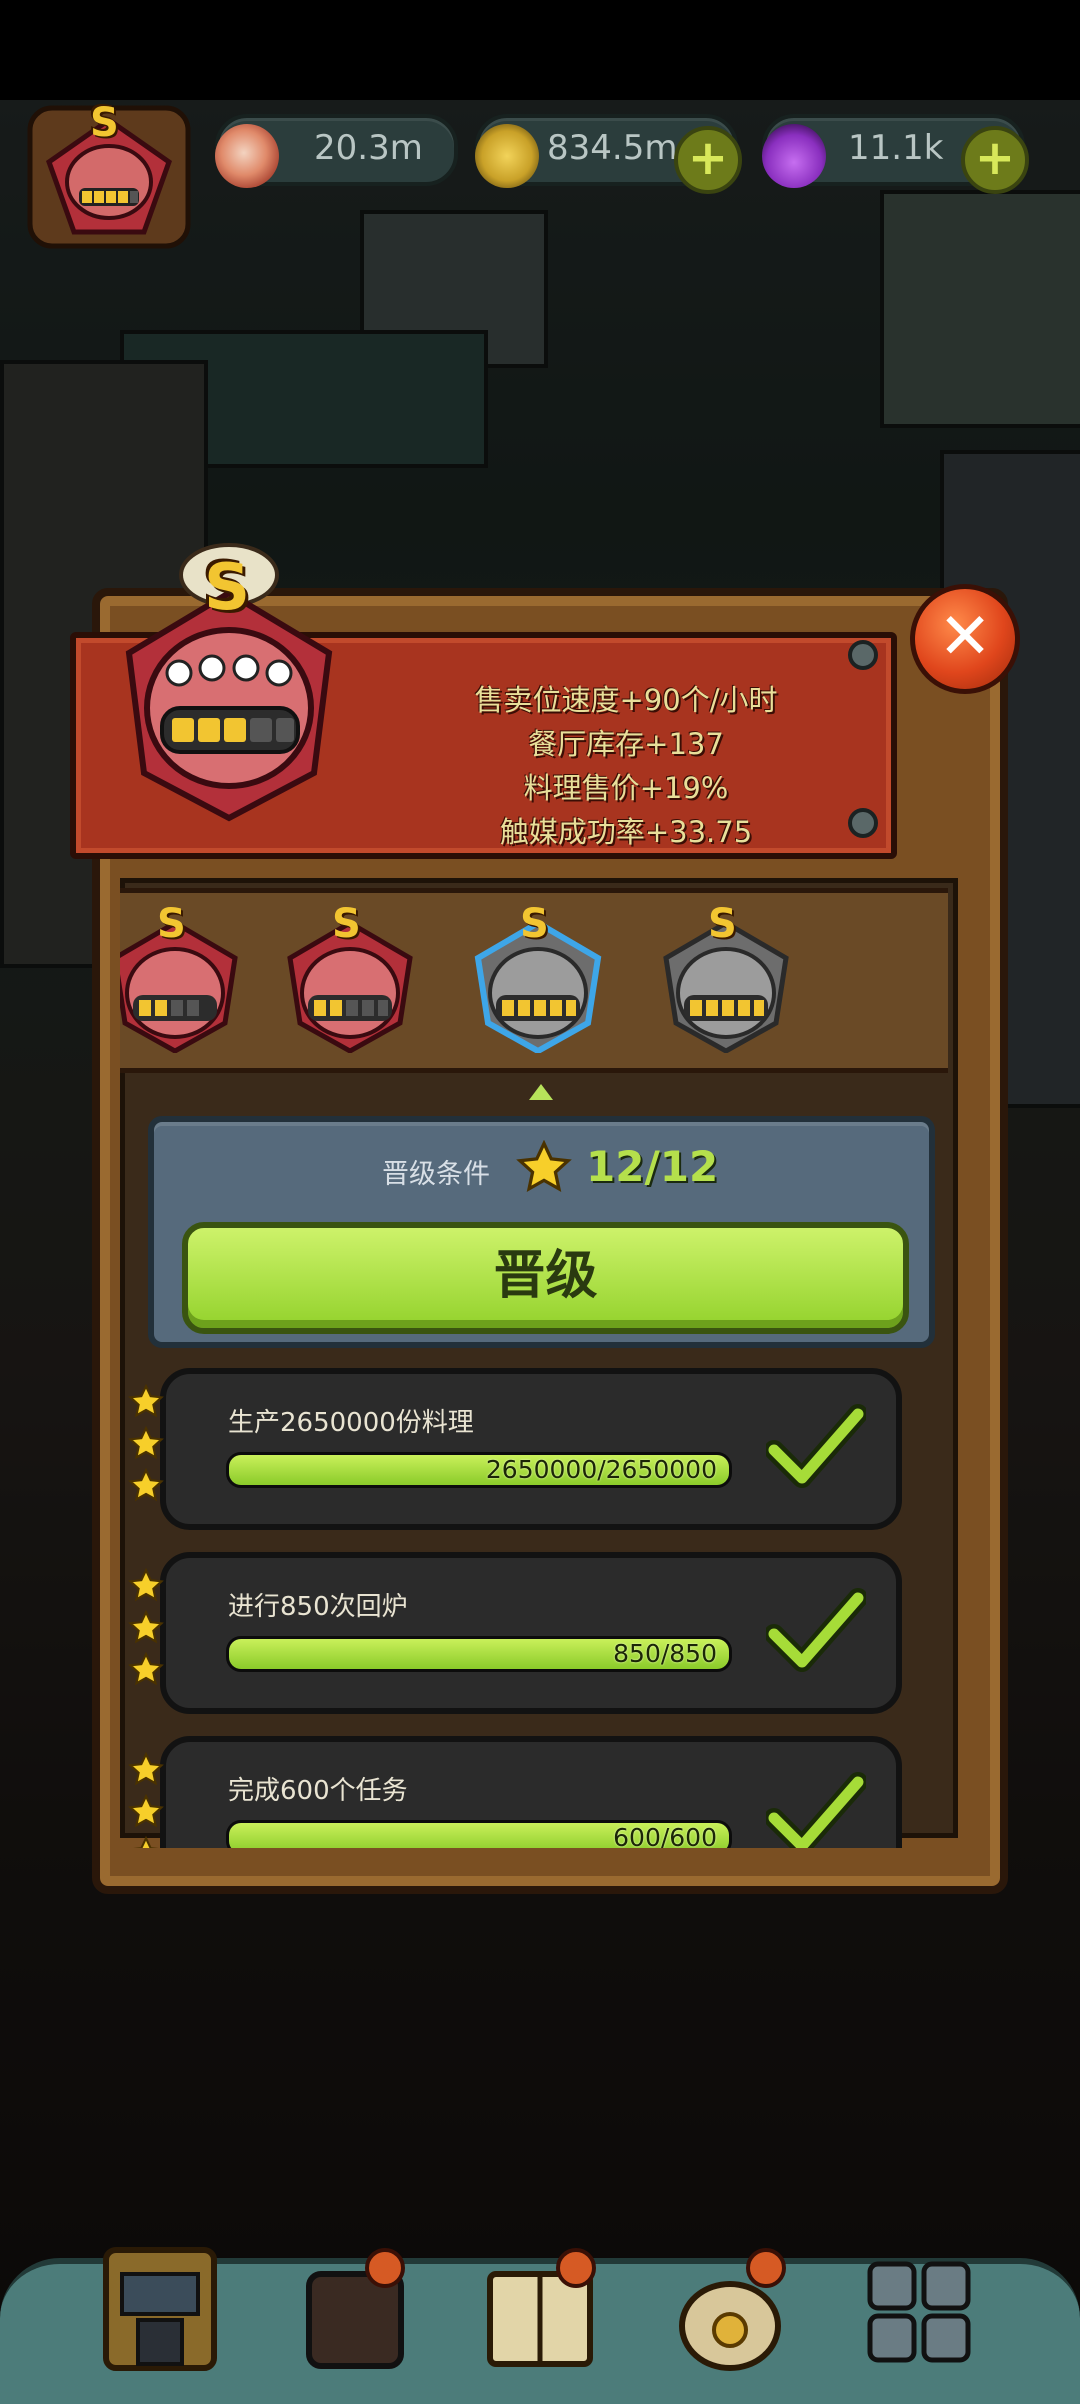 The height and width of the screenshot is (2404, 1080). I want to click on nav-menu-grid-icon, so click(920, 2309).